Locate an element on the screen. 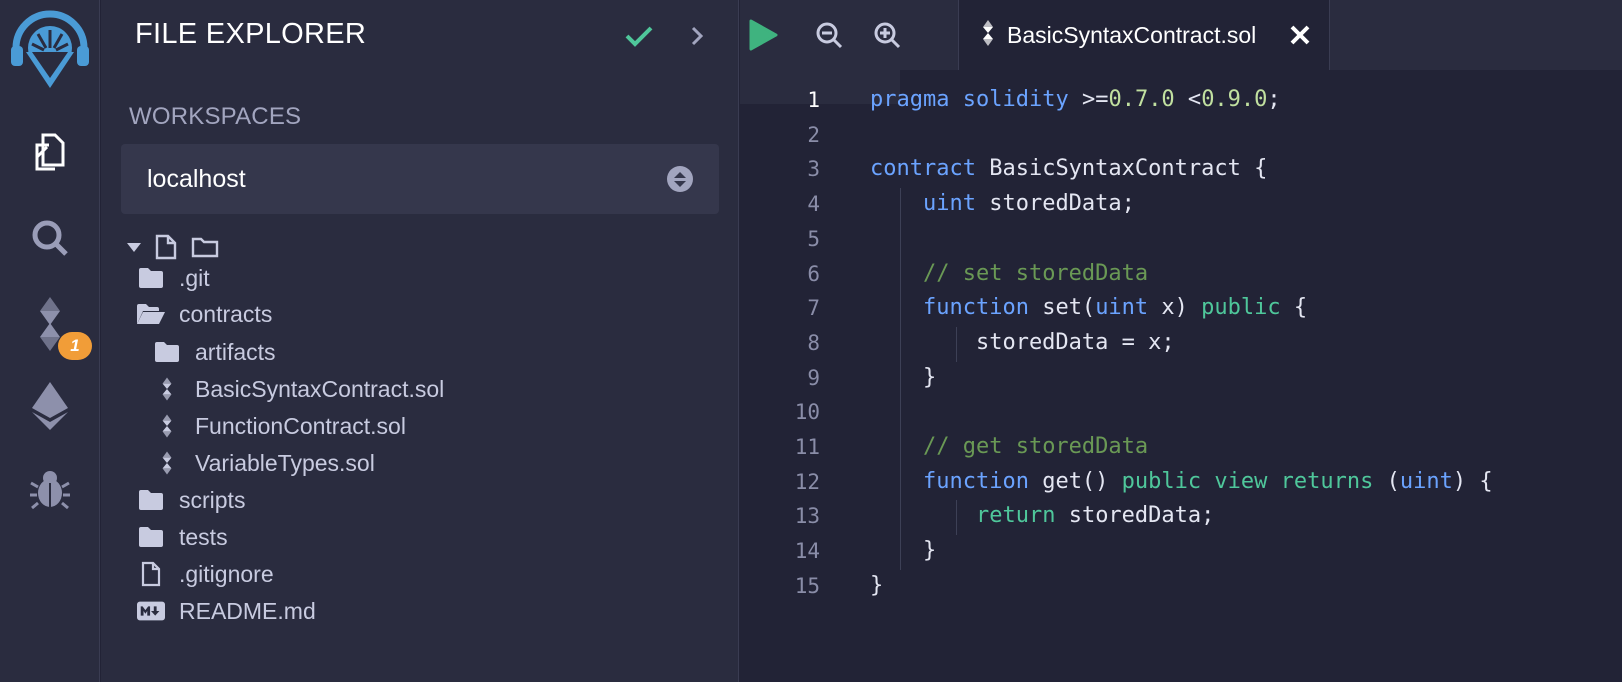 This screenshot has width=1622, height=682. indent-guide is located at coordinates (956, 518).